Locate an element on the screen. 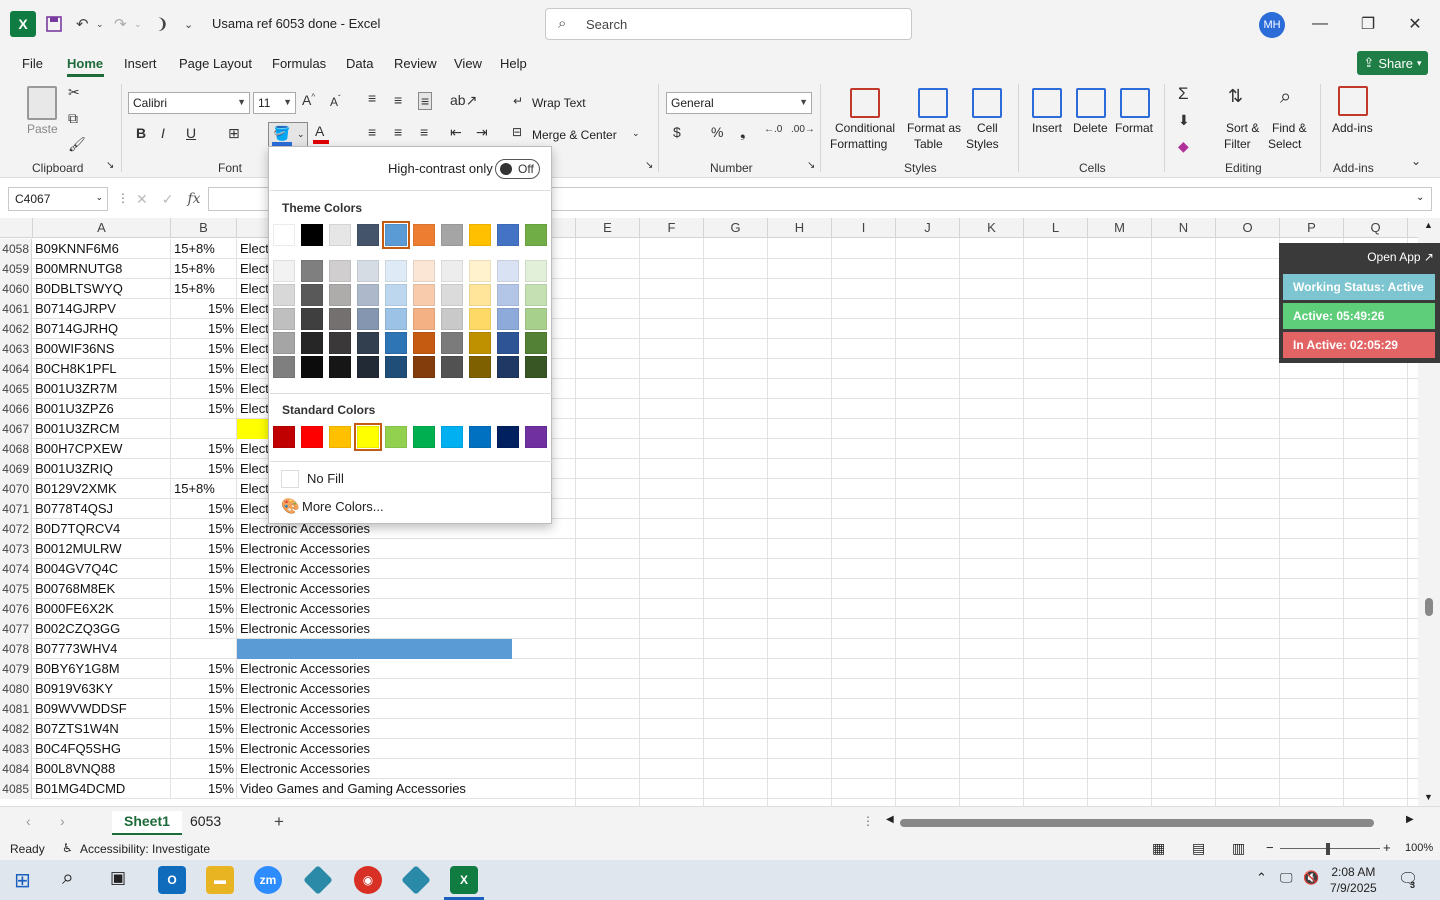 Image resolution: width=1440 pixels, height=900 pixels. name-box: C4067 ⌄ is located at coordinates (58, 199).